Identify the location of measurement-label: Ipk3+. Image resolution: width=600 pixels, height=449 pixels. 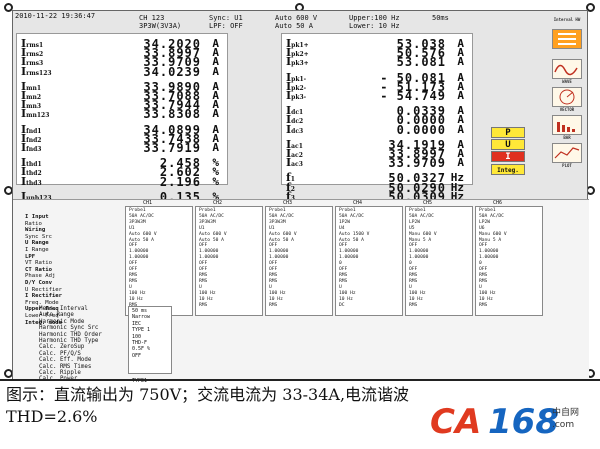
(297, 62).